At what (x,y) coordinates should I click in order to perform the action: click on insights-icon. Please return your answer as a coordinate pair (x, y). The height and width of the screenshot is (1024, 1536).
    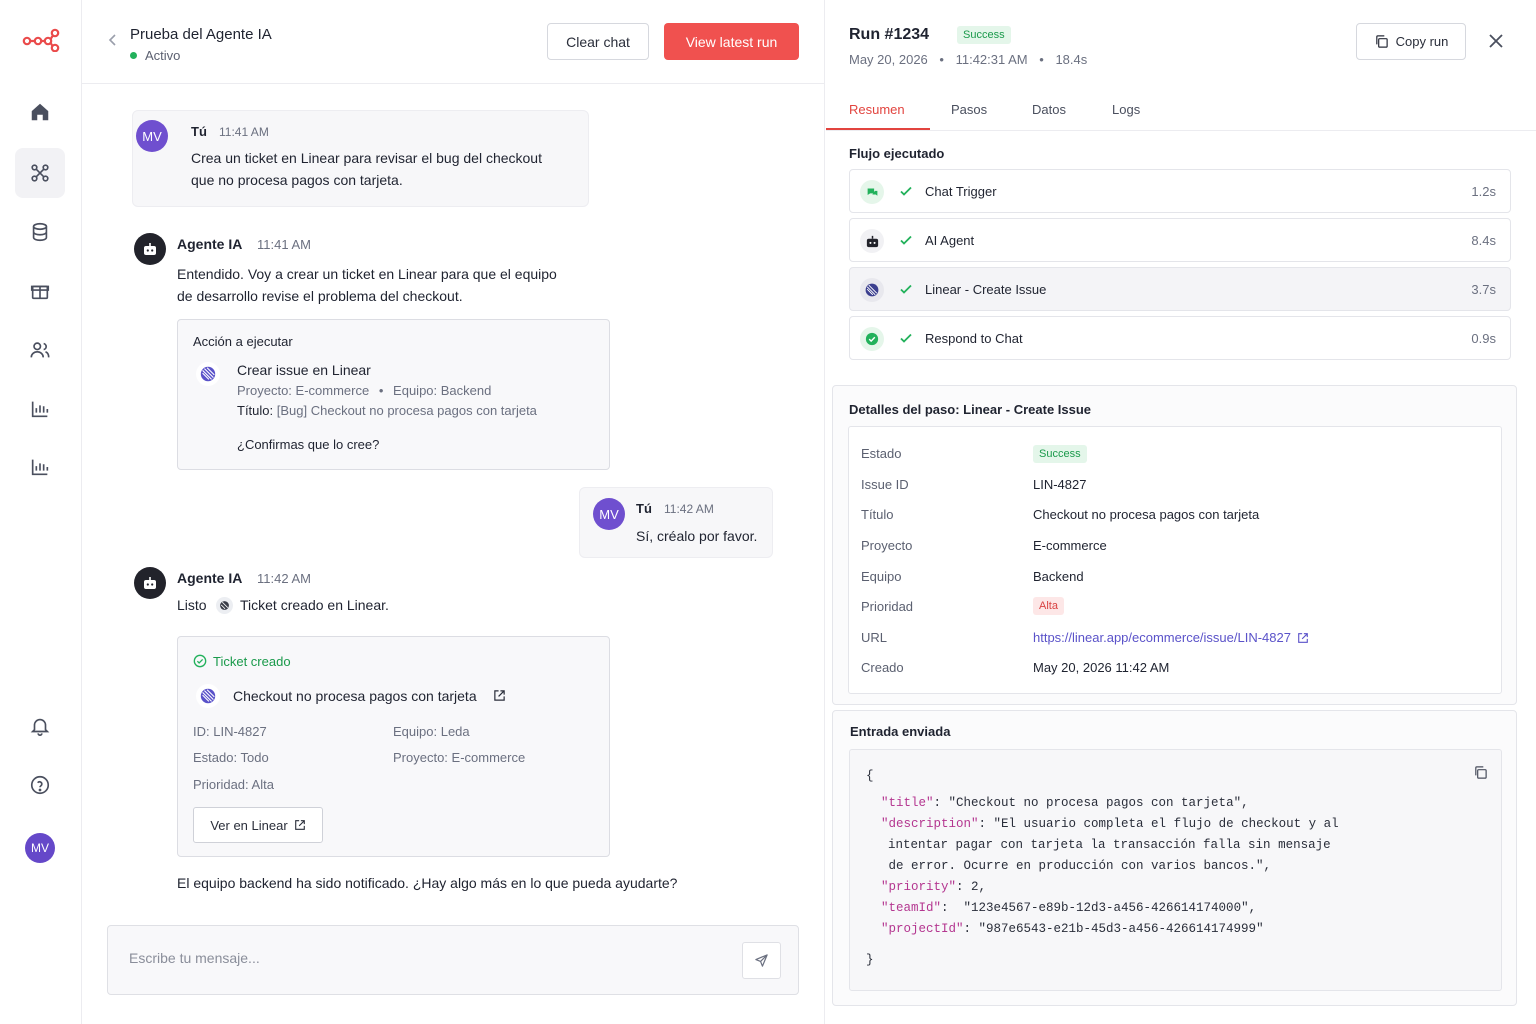
    Looking at the image, I should click on (40, 467).